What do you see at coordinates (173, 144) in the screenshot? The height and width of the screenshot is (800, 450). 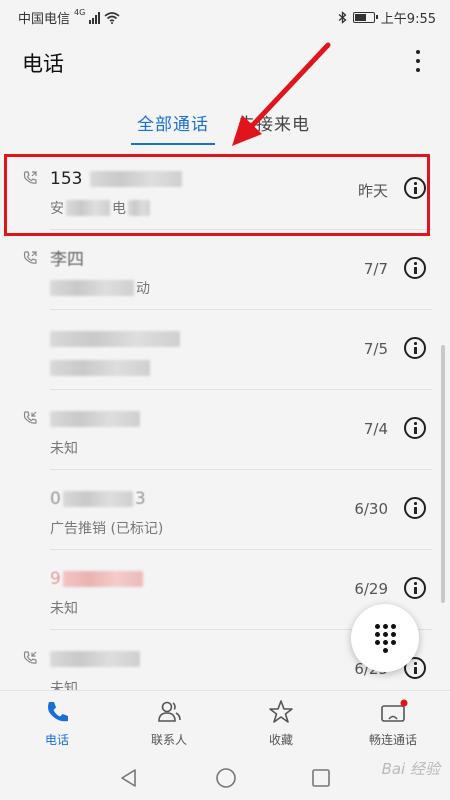 I see `active-tab-indicator` at bounding box center [173, 144].